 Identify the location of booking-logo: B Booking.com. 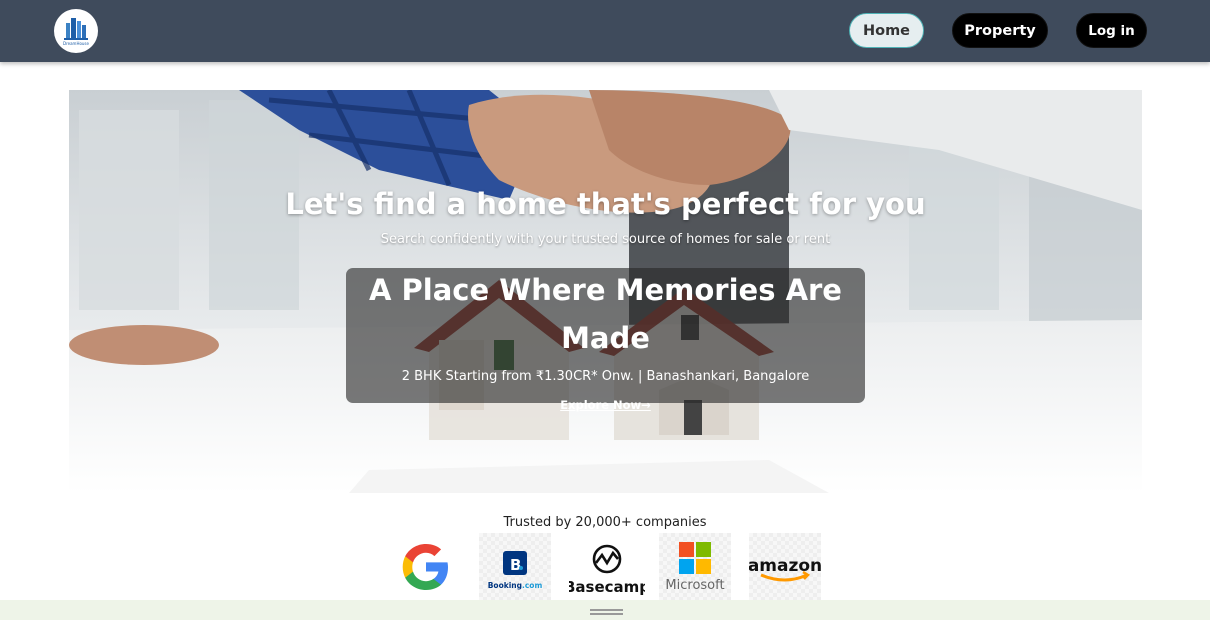
(515, 566).